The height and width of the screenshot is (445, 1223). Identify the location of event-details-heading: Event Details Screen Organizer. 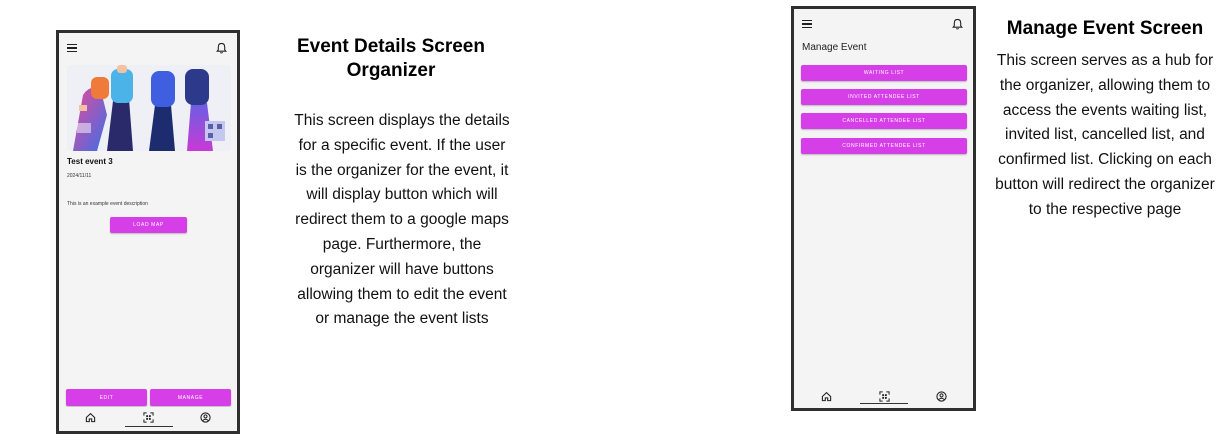
(391, 59).